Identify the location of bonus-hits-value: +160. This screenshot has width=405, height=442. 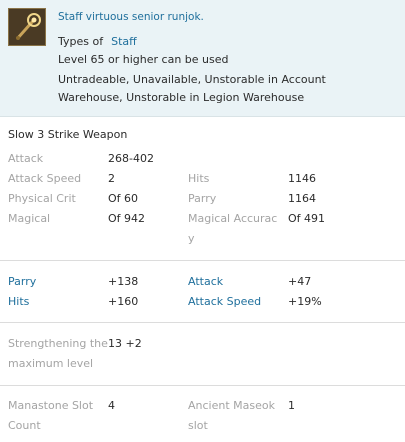
(123, 301).